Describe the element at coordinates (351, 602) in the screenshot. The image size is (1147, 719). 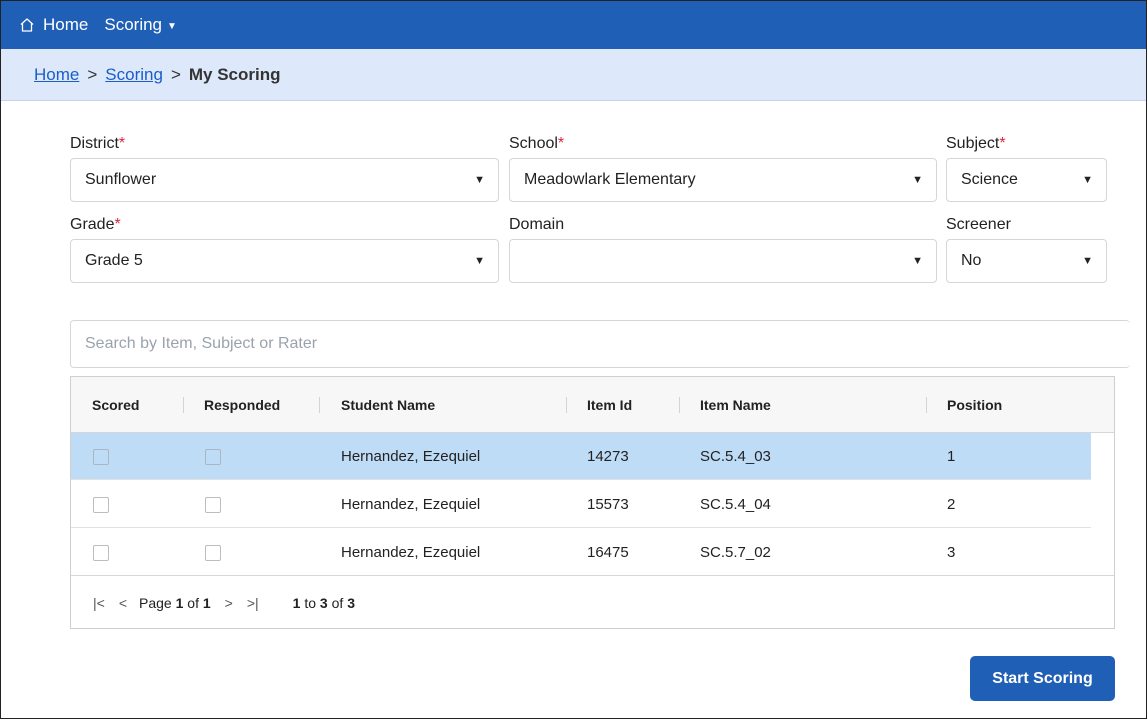
I see `total-rows: 3` at that location.